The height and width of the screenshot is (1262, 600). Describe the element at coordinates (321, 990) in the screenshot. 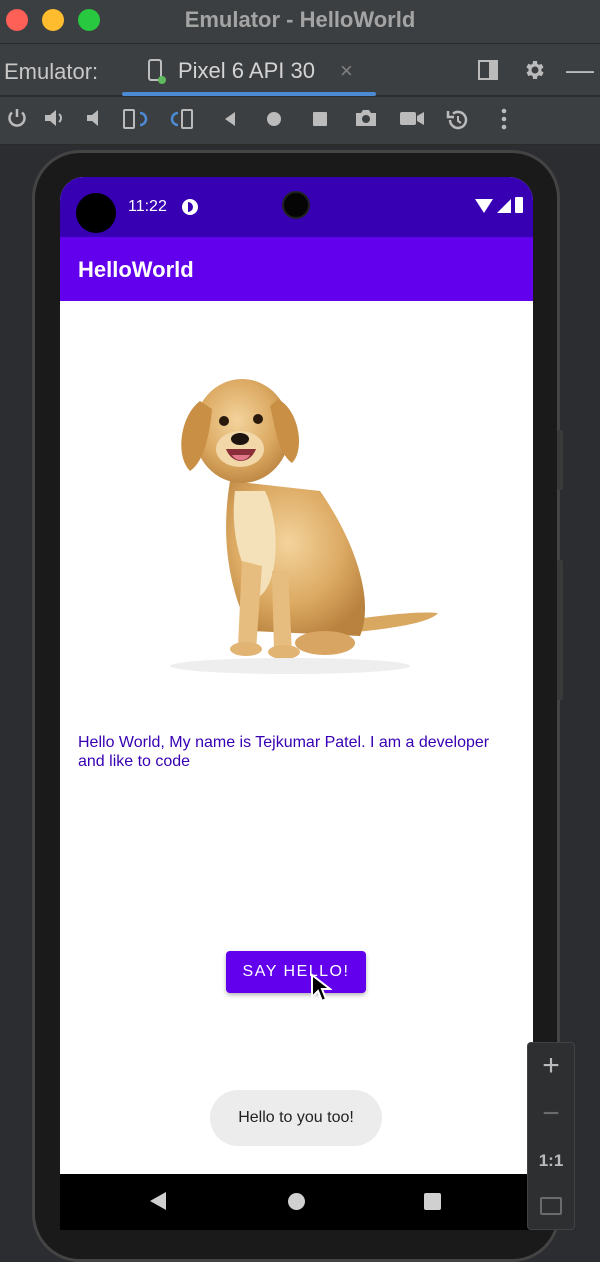

I see `mouse-cursor-icon` at that location.